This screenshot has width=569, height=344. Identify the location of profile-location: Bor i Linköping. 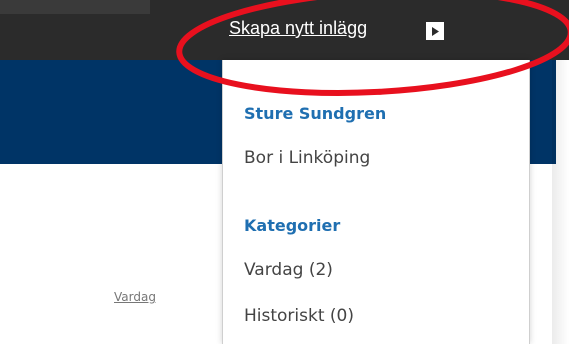
(307, 158).